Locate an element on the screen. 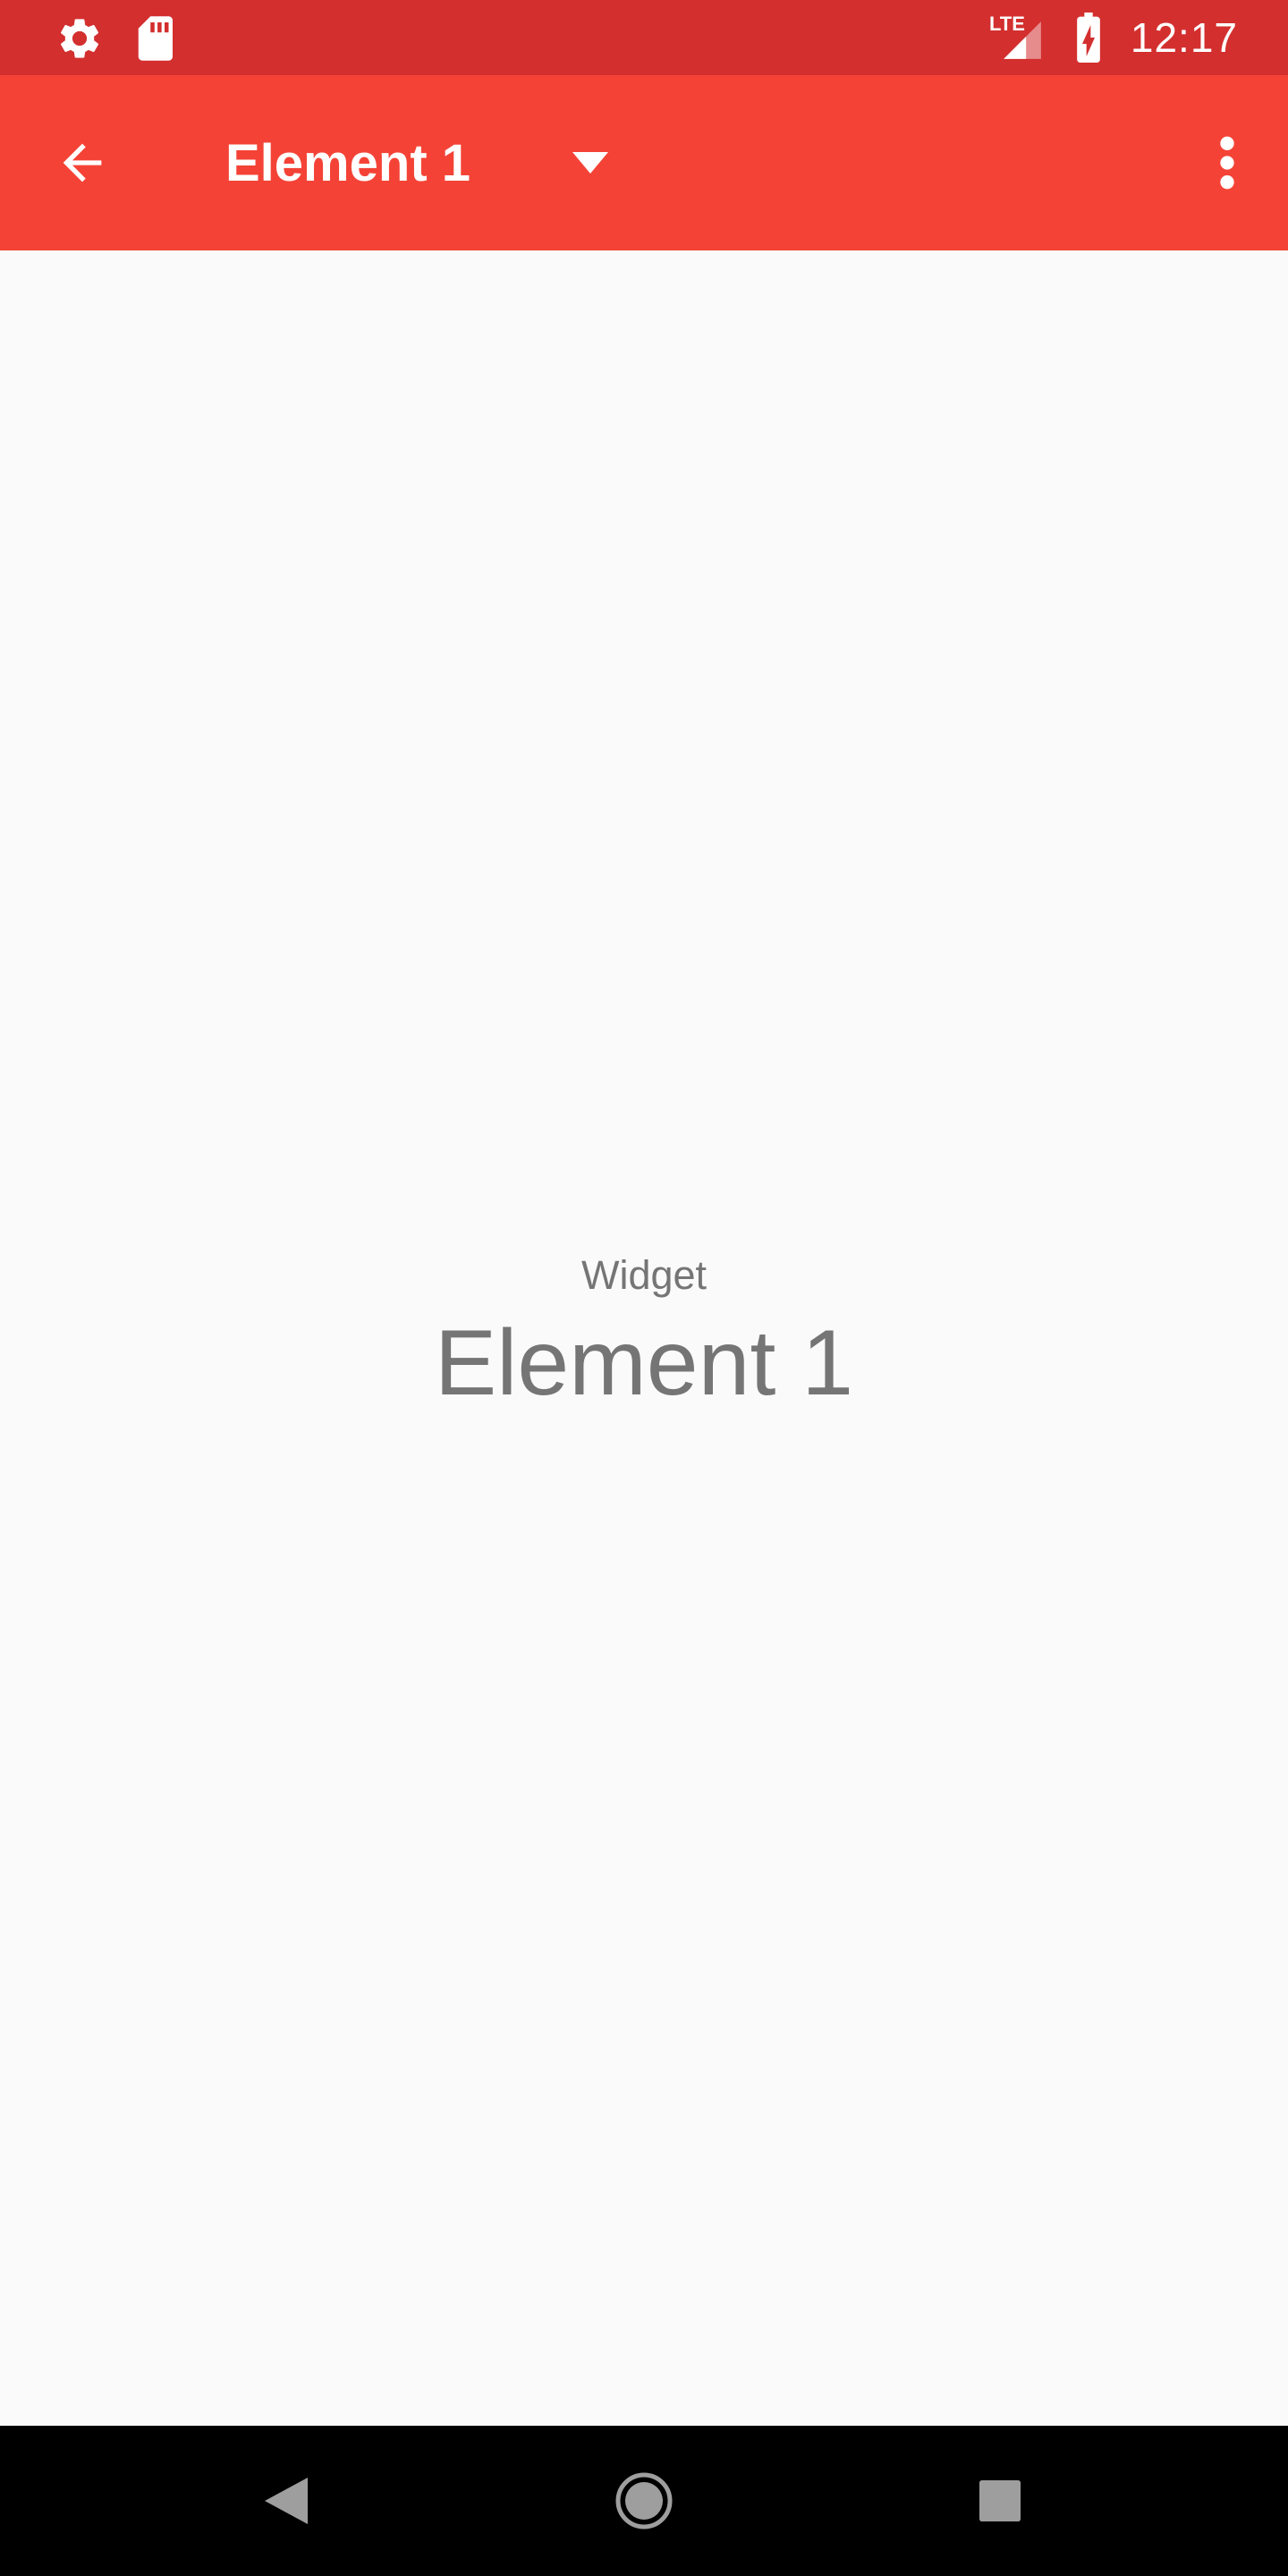  back-arrow-icon is located at coordinates (82, 162).